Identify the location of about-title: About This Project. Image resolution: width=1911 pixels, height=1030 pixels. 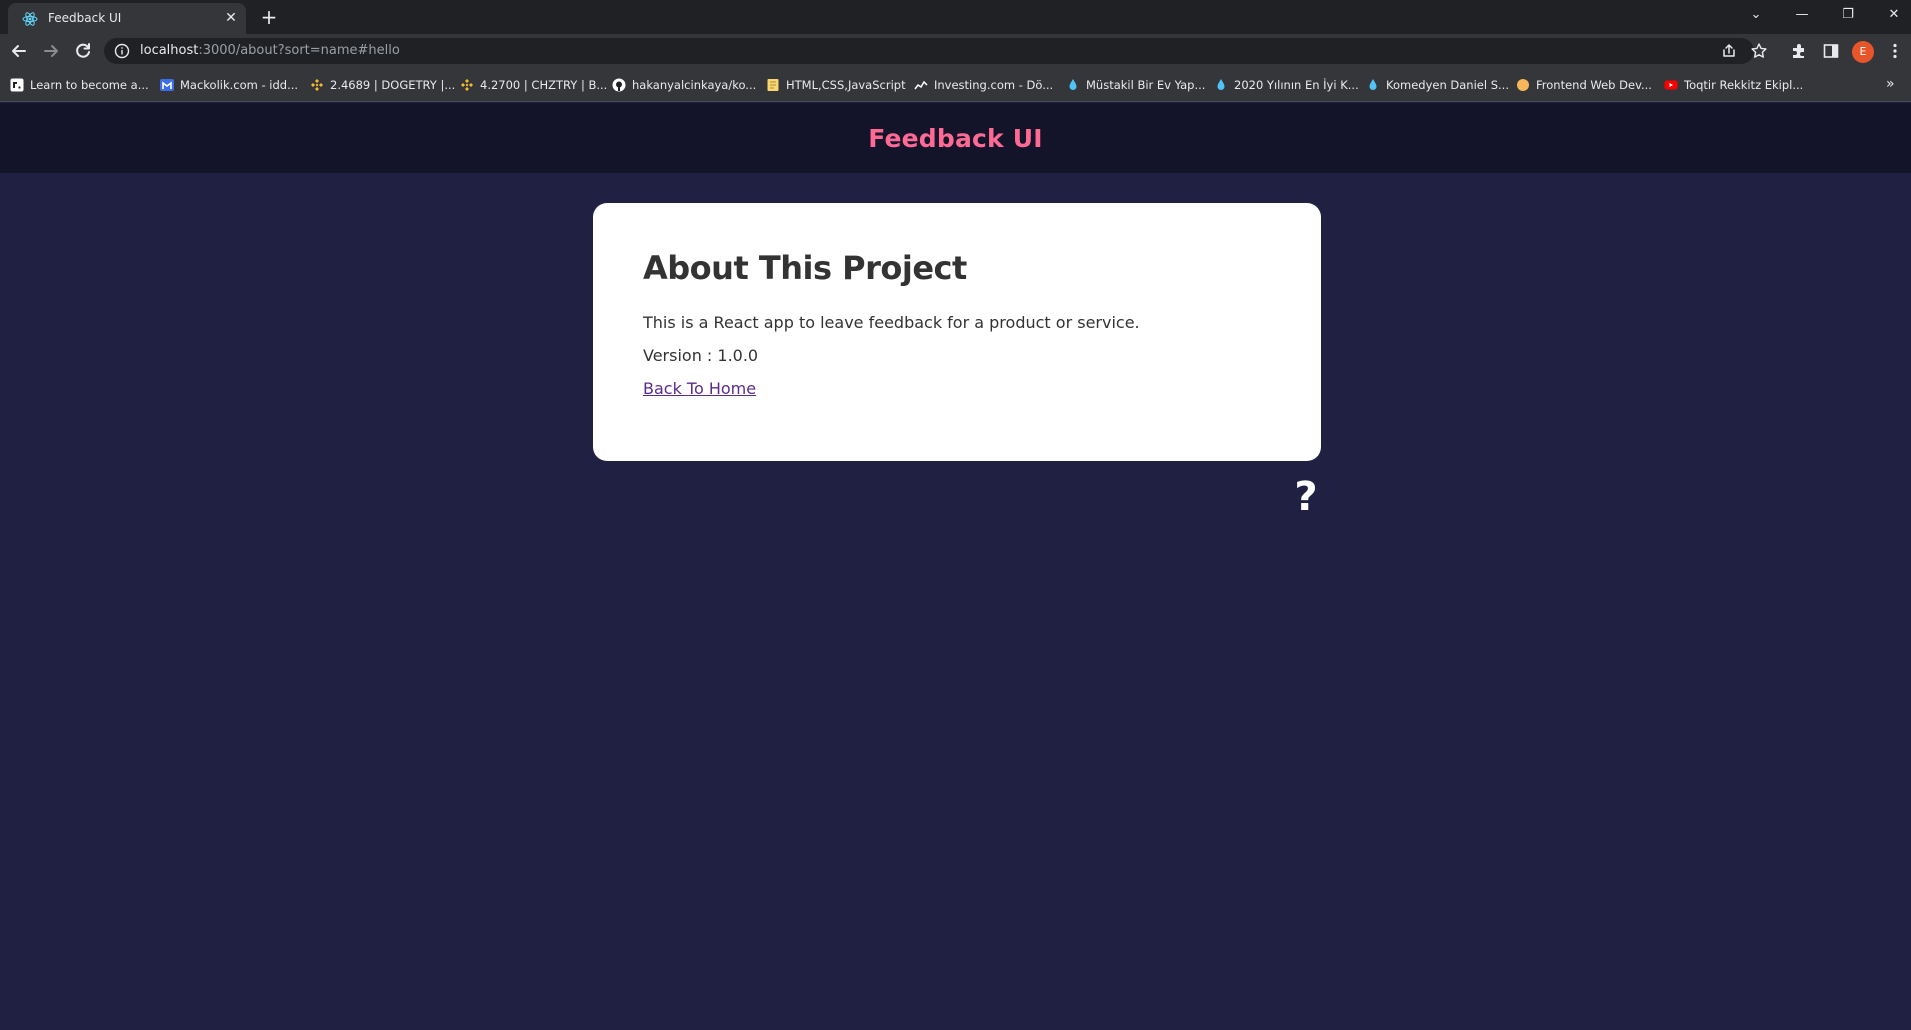
(805, 268).